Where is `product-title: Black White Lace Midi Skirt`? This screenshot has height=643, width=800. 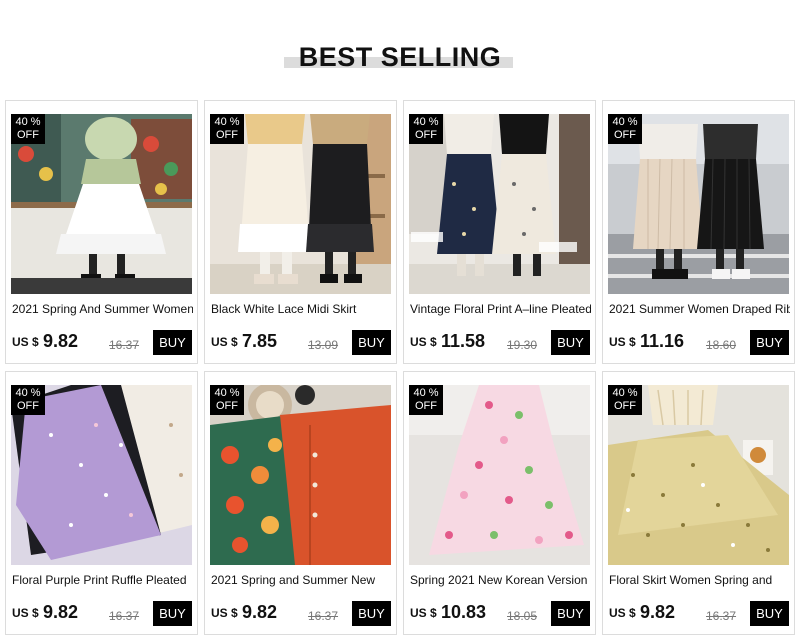
product-title: Black White Lace Midi Skirt is located at coordinates (301, 309).